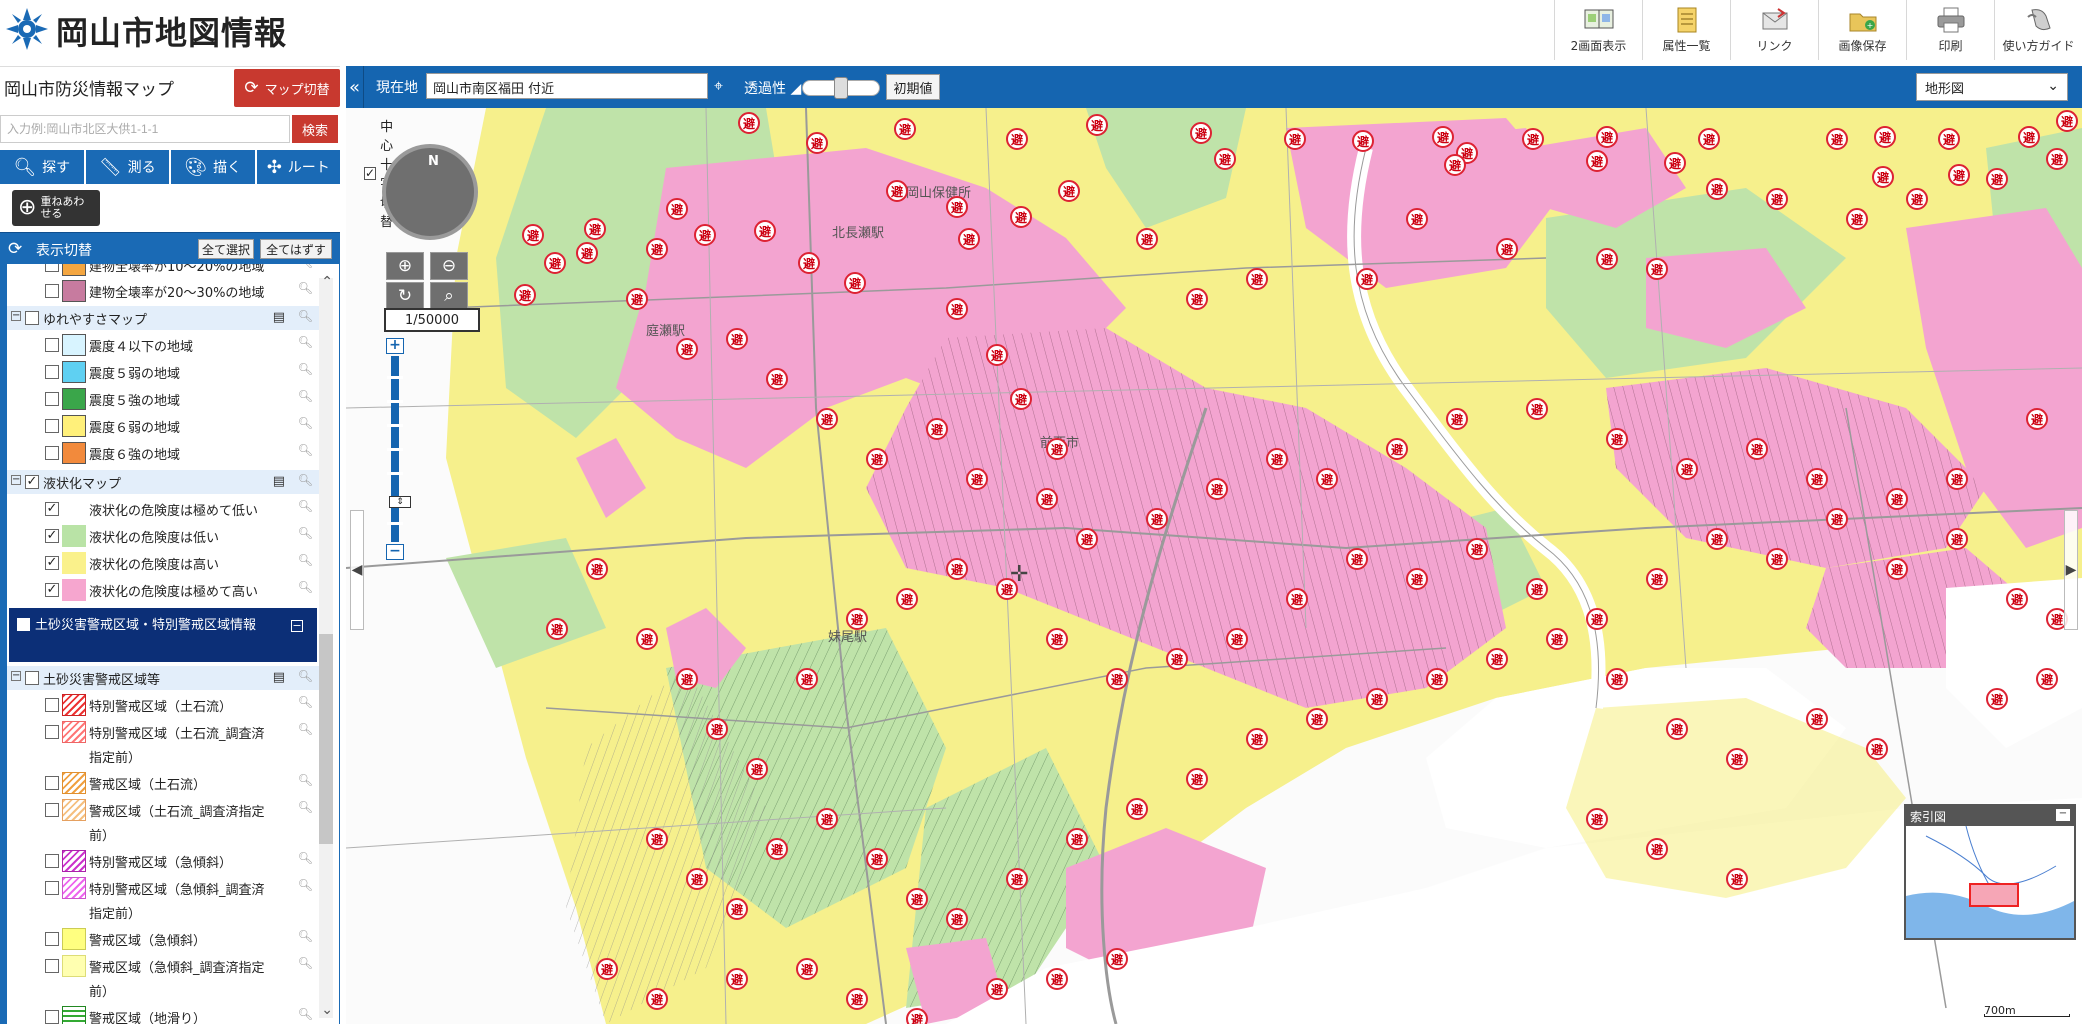 This screenshot has width=2082, height=1024. I want to click on left-pan-arrow-icon: ◀, so click(357, 570).